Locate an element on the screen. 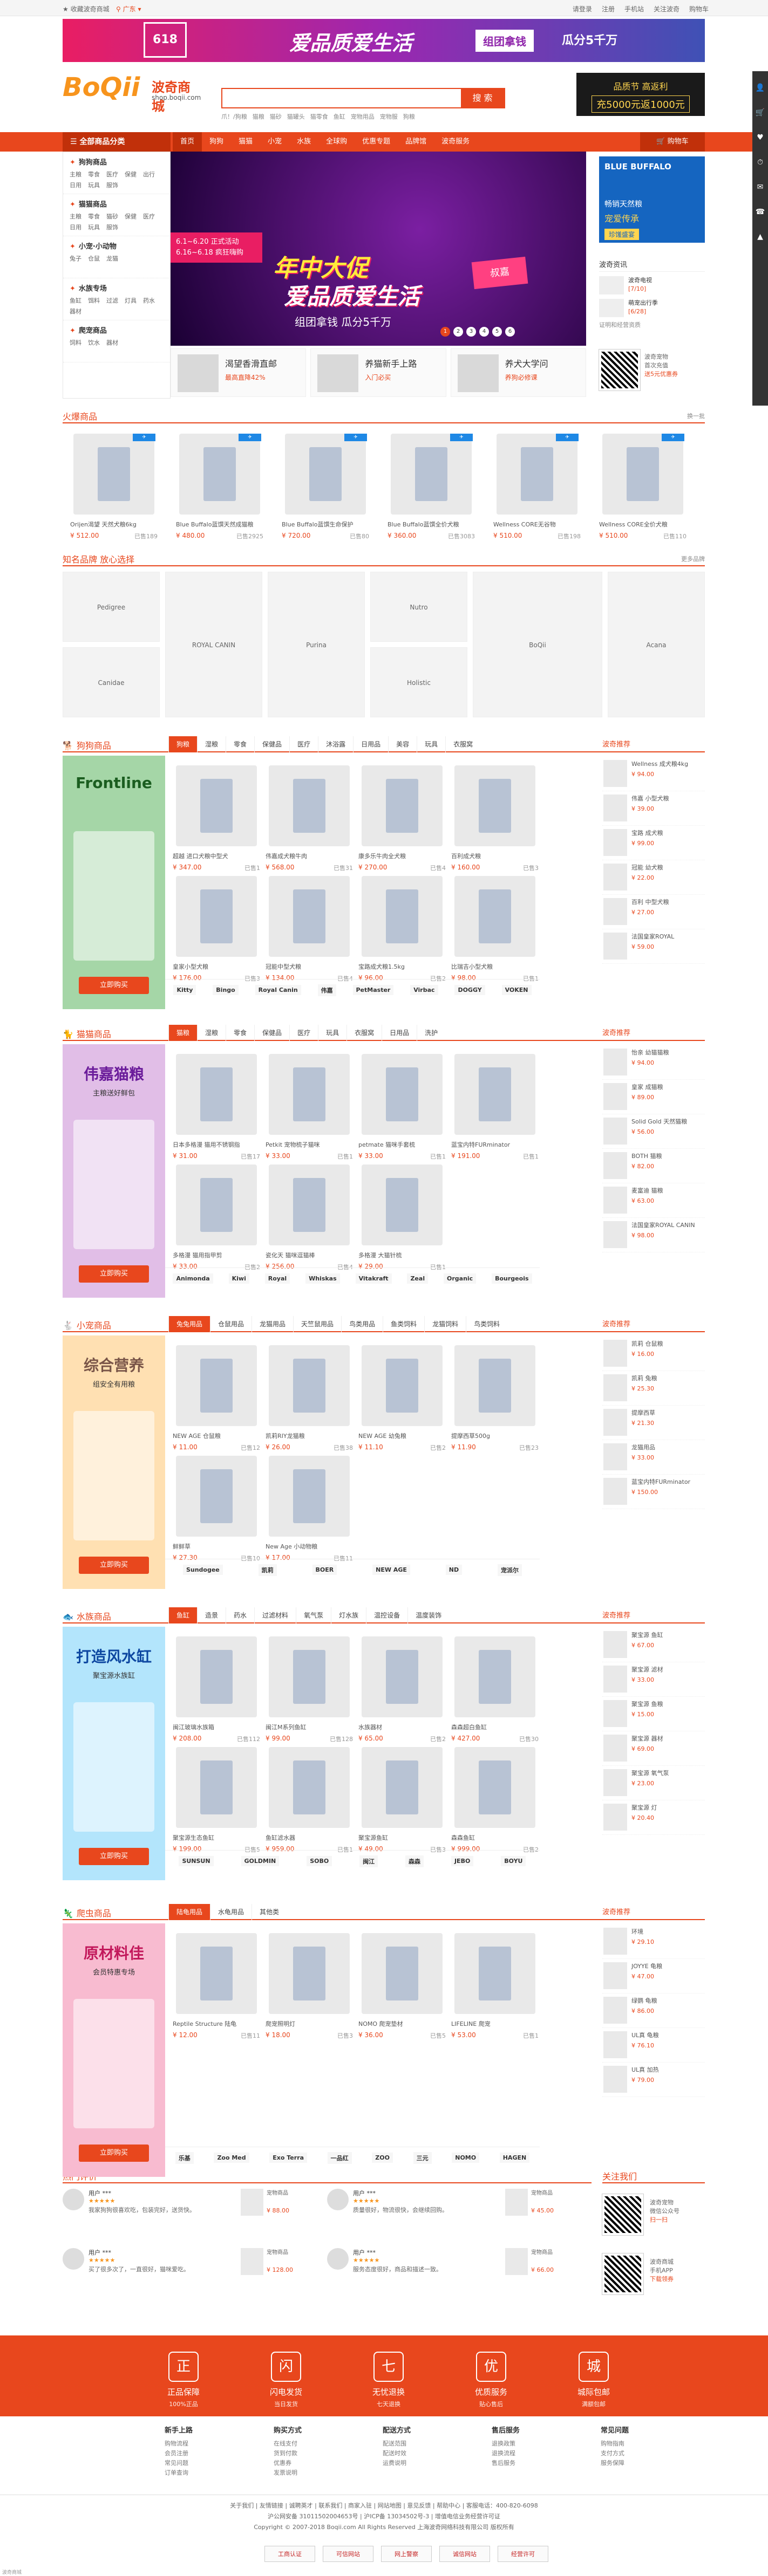 The width and height of the screenshot is (768, 2576). section-tab: 龙猫饲料 is located at coordinates (445, 1324).